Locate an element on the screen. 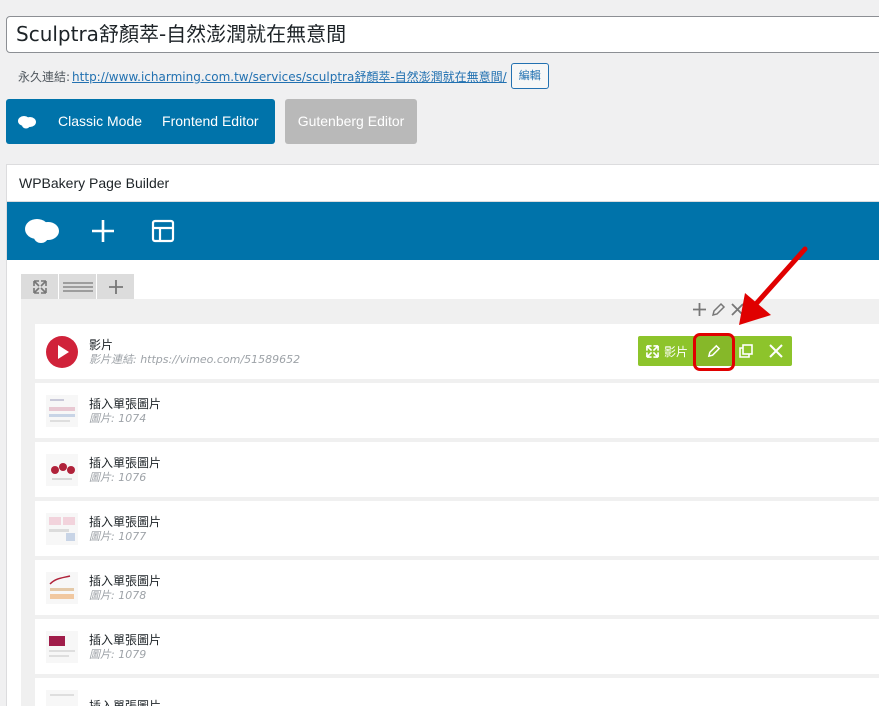 This screenshot has height=706, width=879. row-layout-icon is located at coordinates (77, 286).